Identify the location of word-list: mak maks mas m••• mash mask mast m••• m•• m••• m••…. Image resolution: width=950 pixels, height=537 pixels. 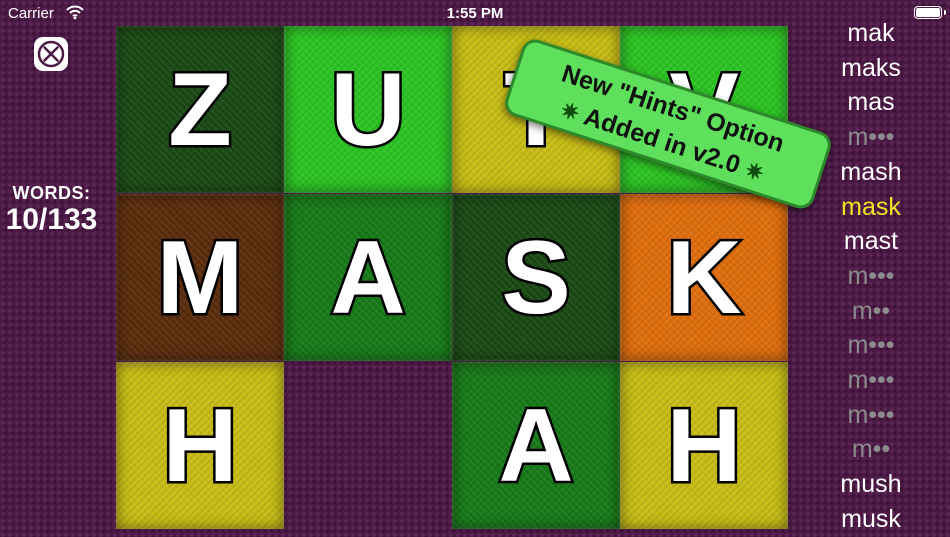
(871, 276).